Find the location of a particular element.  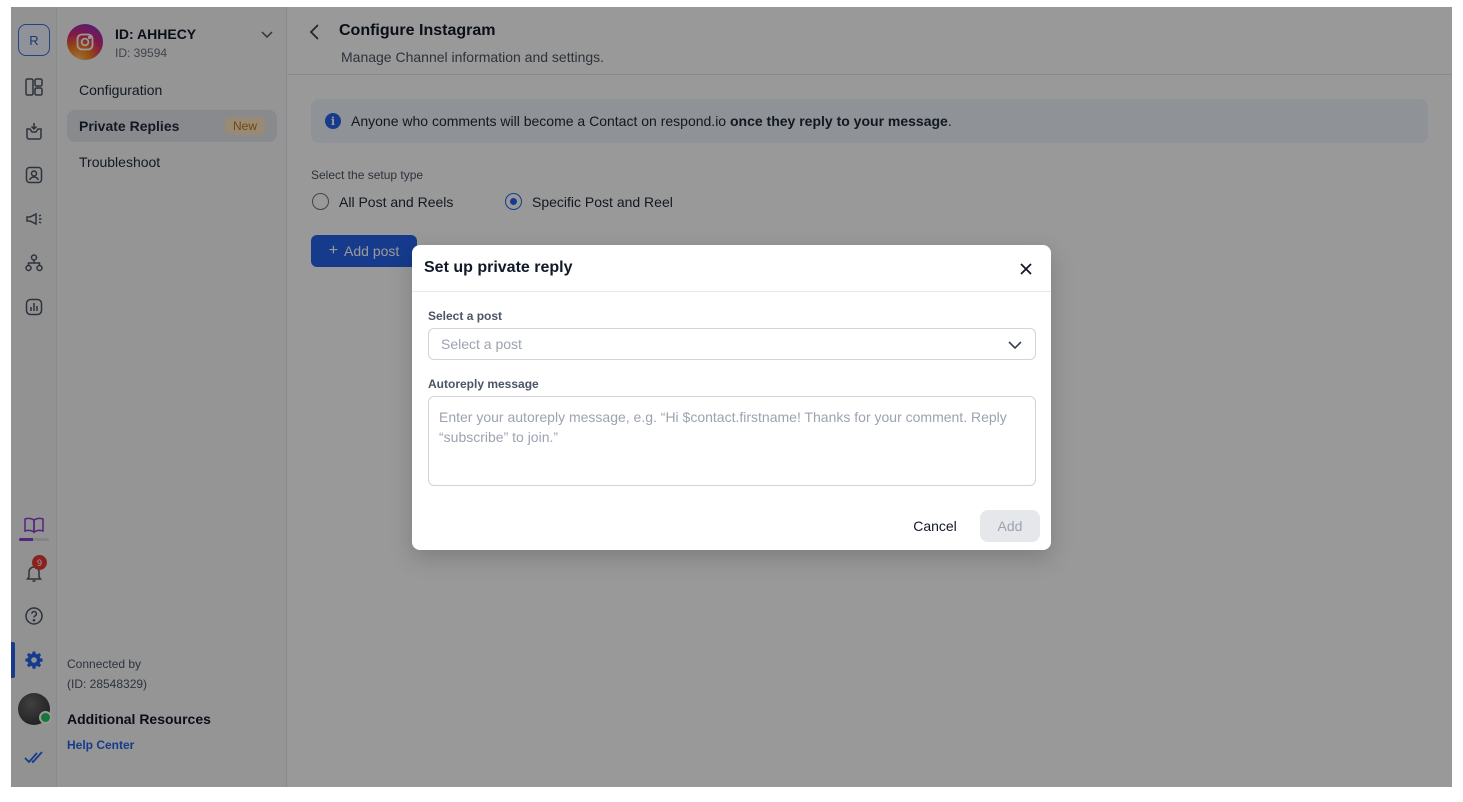

close-icon is located at coordinates (1026, 269).